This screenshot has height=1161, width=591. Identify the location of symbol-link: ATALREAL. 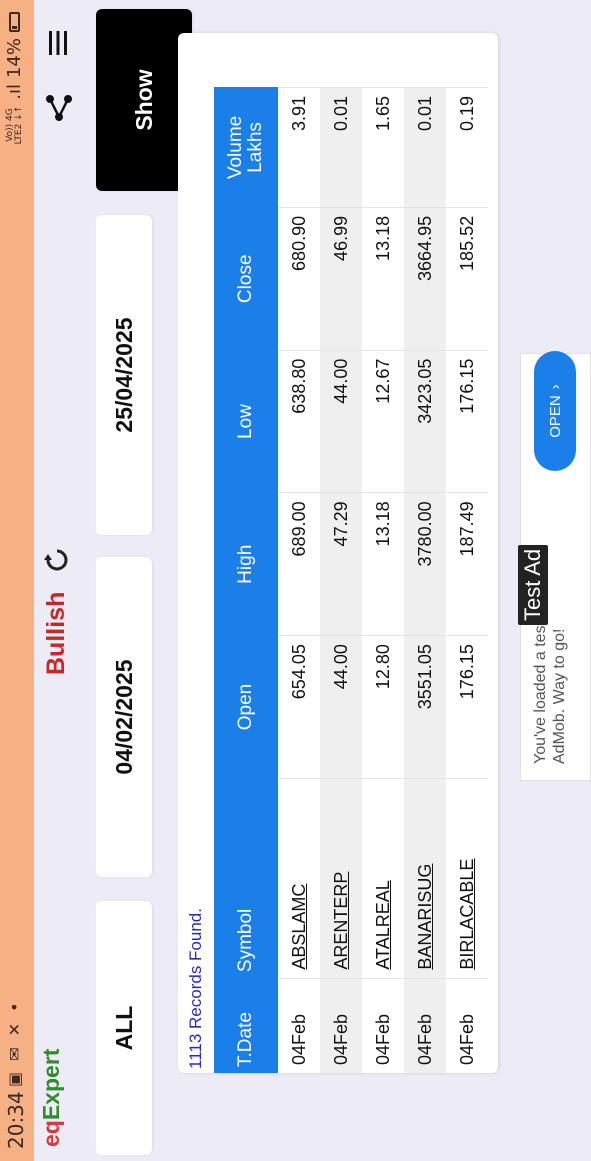
(383, 878).